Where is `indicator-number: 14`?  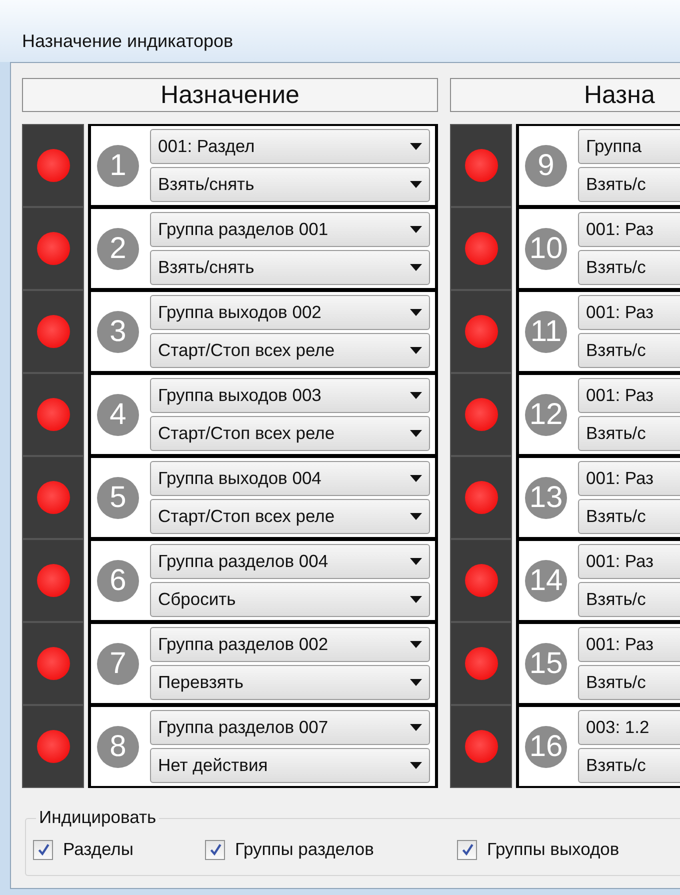 indicator-number: 14 is located at coordinates (546, 581).